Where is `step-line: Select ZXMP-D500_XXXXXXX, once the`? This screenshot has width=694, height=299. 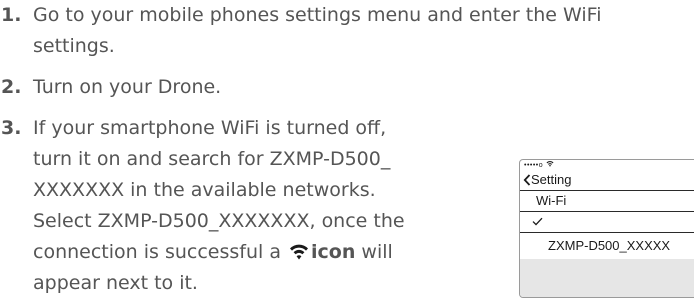 step-line: Select ZXMP-D500_XXXXXXX, once the is located at coordinates (219, 221).